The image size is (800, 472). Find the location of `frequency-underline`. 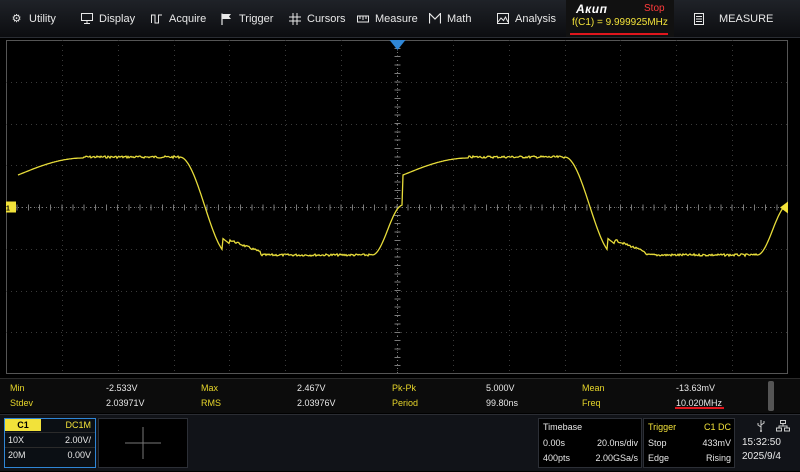

frequency-underline is located at coordinates (619, 34).